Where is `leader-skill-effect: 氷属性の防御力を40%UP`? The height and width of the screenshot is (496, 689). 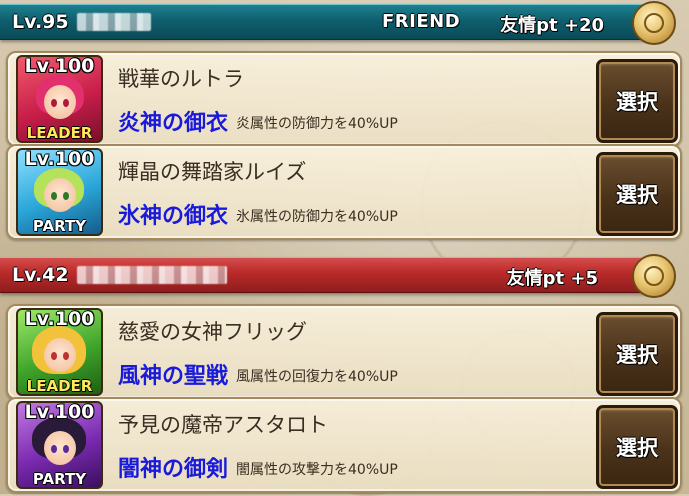
leader-skill-effect: 氷属性の防御力を40%UP is located at coordinates (317, 217).